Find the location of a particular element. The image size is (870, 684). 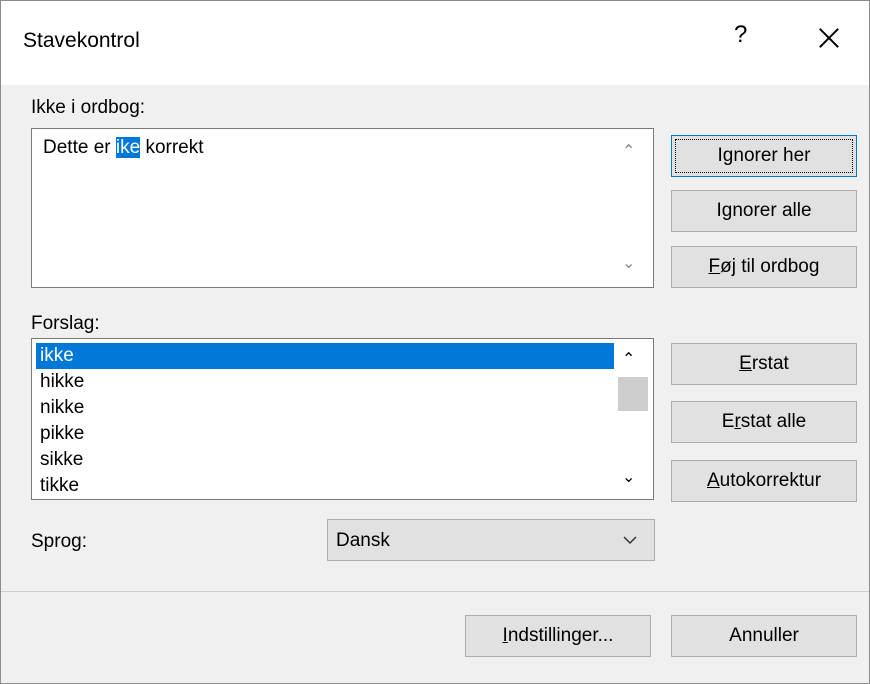

misspelled-word: ike is located at coordinates (128, 147).